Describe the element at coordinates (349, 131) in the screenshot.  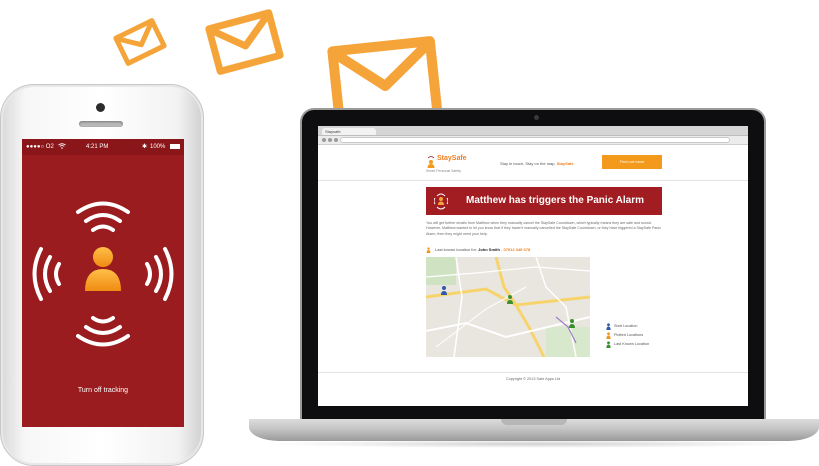
I see `browser-tab: Staysafe` at that location.